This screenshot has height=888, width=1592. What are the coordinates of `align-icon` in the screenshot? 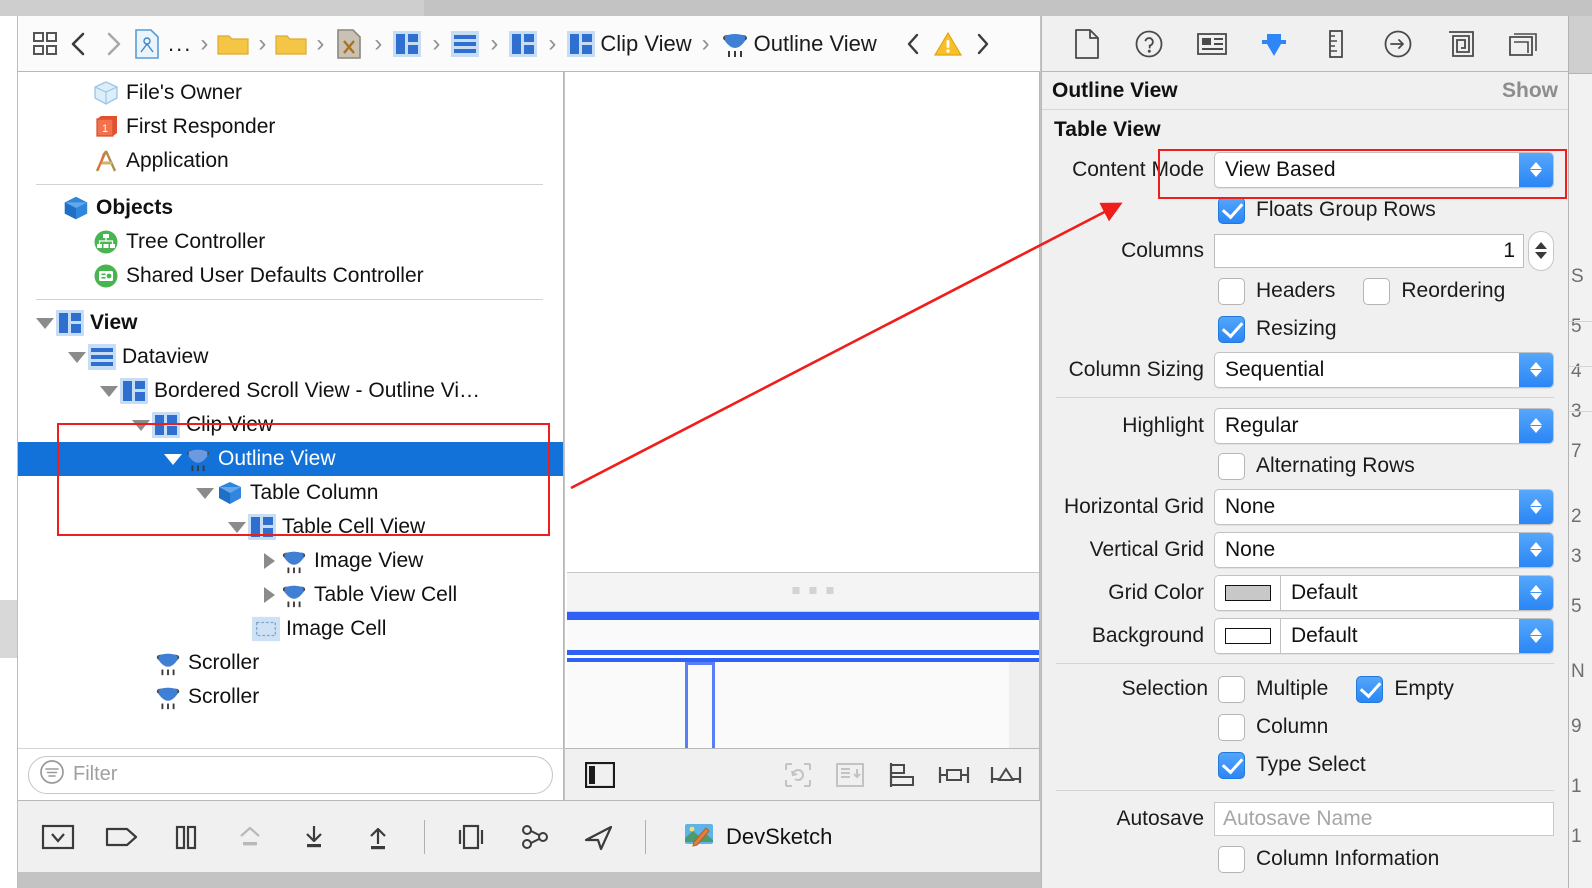 It's located at (902, 775).